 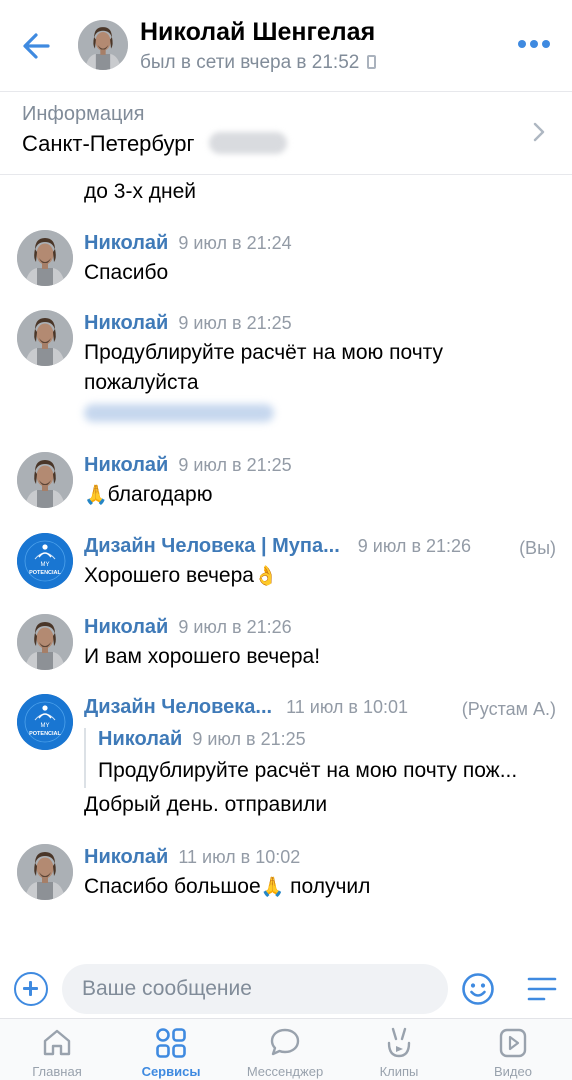 I want to click on last-seen-status: был в сети вчера в 21:52, so click(x=258, y=63).